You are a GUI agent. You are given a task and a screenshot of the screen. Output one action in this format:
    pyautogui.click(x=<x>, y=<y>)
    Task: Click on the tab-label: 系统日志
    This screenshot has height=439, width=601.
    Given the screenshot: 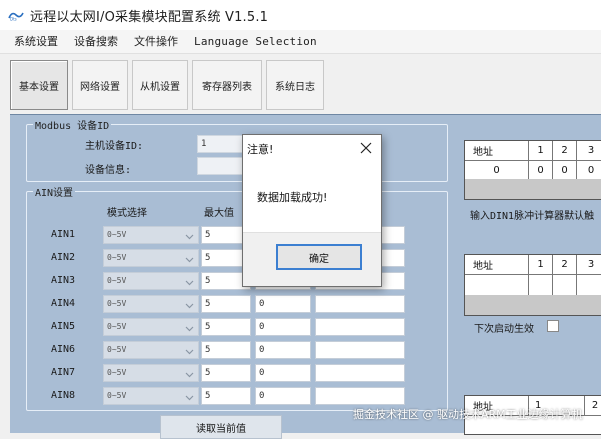 What is the action you would take?
    pyautogui.click(x=295, y=87)
    